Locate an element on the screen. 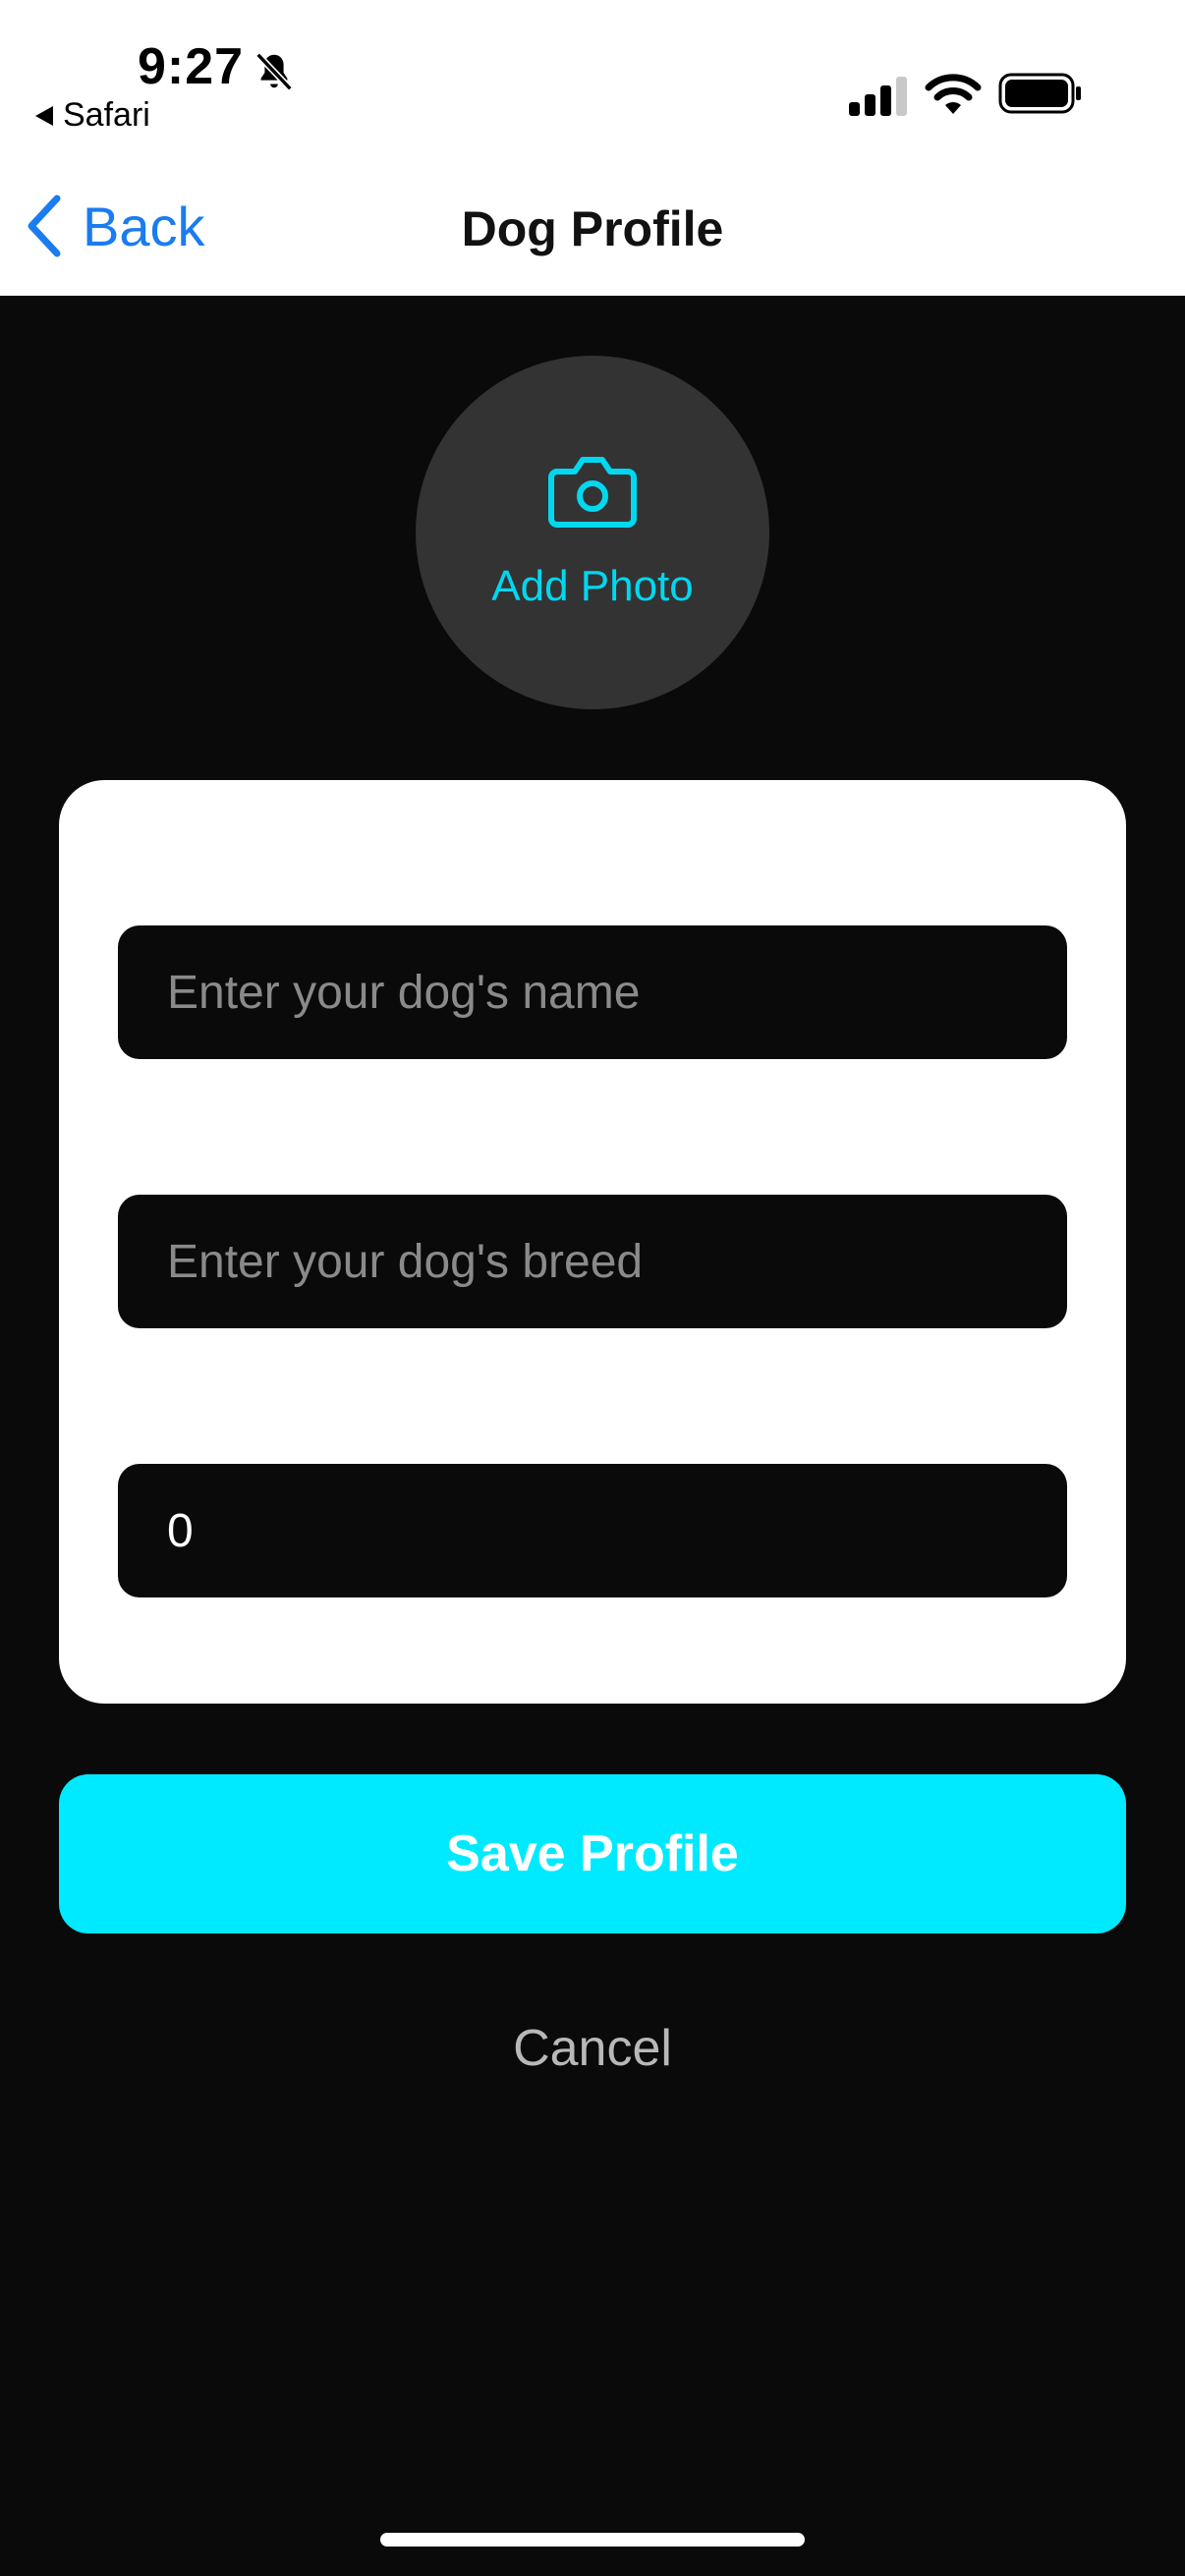 Image resolution: width=1185 pixels, height=2576 pixels. add-photo-label: Add Photo is located at coordinates (592, 586).